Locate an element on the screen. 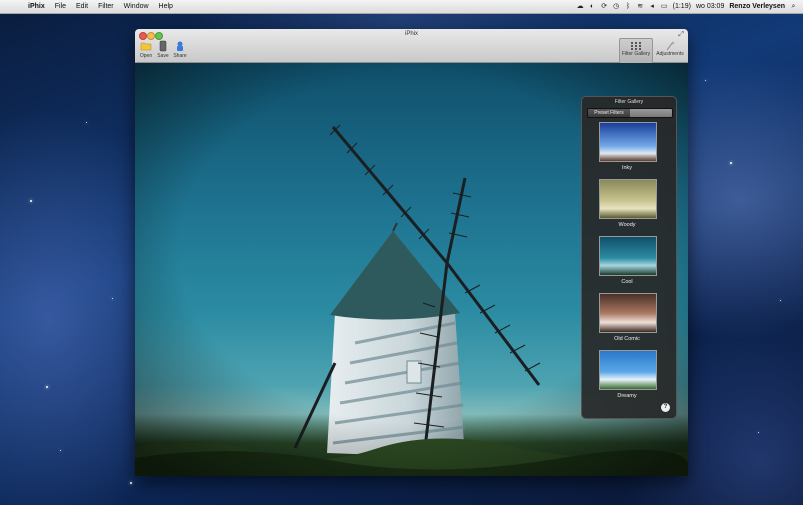  filter-gallery-label: Filter Gallery is located at coordinates (636, 54).